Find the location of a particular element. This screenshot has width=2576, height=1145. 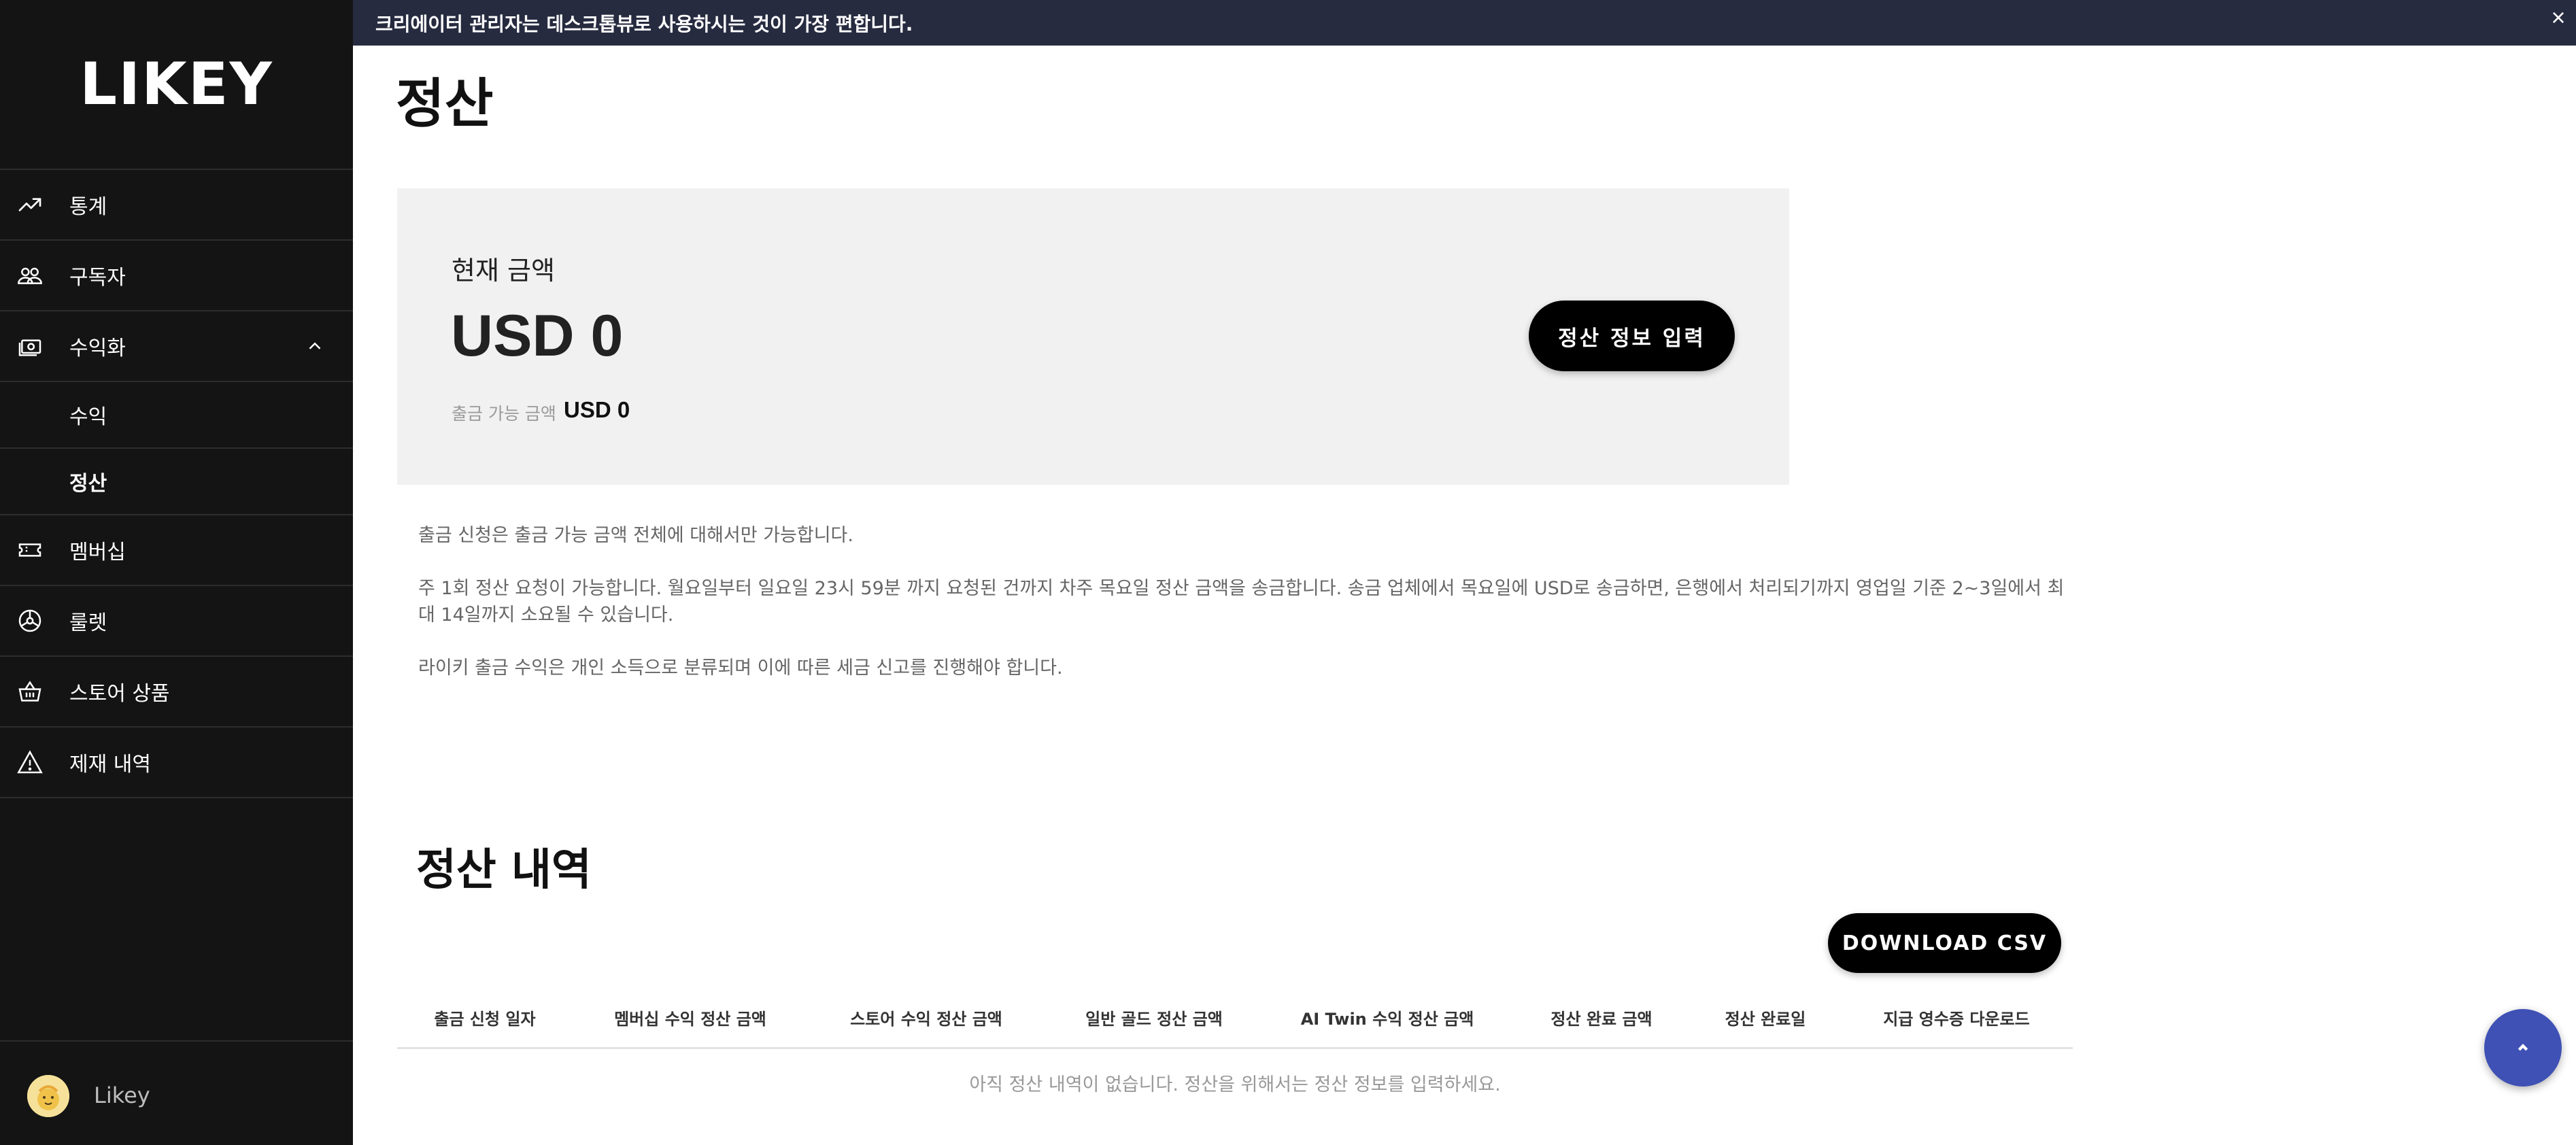

column-header: 지급 영수증 다운로드 is located at coordinates (1956, 1017).